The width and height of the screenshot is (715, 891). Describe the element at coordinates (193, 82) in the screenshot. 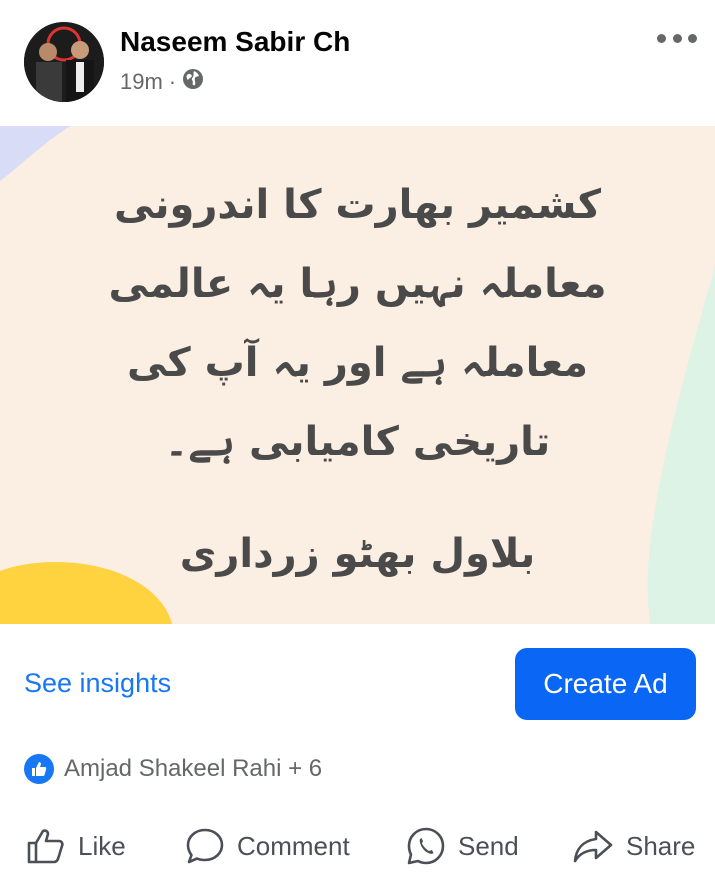

I see `globe-icon` at that location.